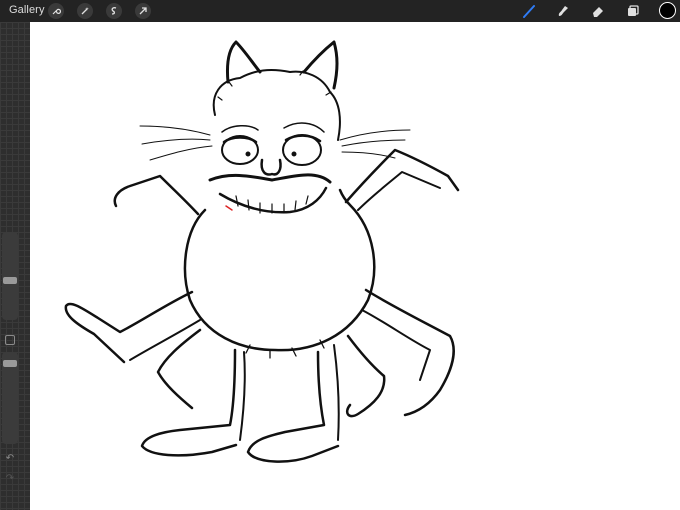 The height and width of the screenshot is (510, 680). I want to click on opacity-thumb, so click(10, 363).